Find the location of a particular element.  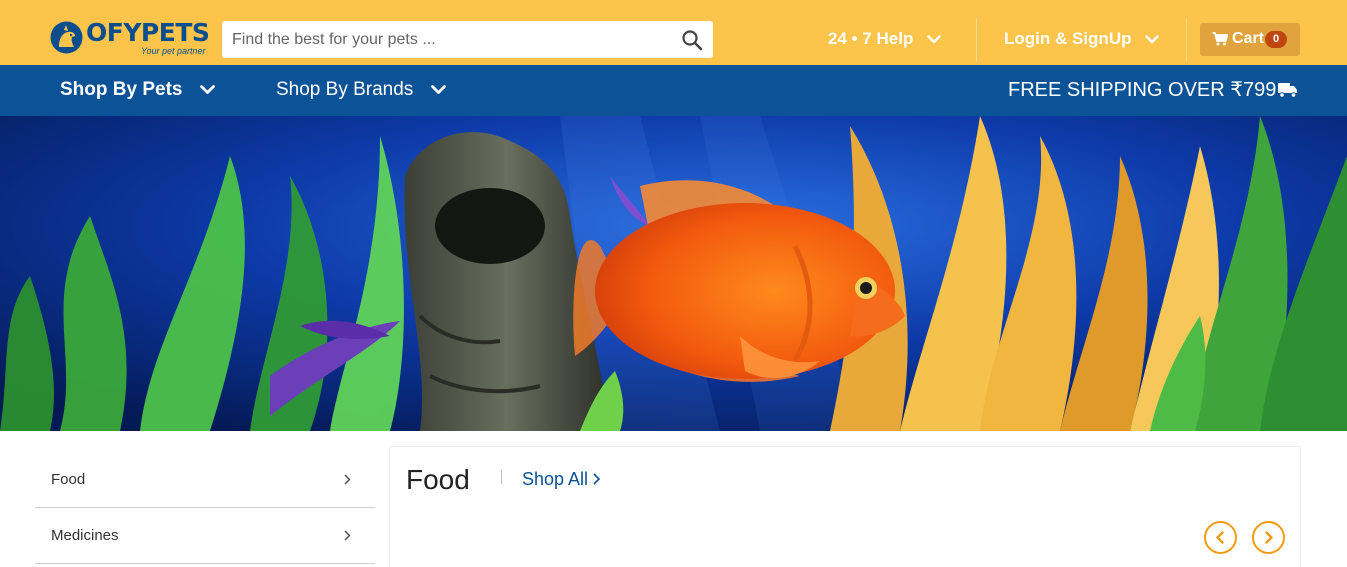

search-icon is located at coordinates (692, 40).